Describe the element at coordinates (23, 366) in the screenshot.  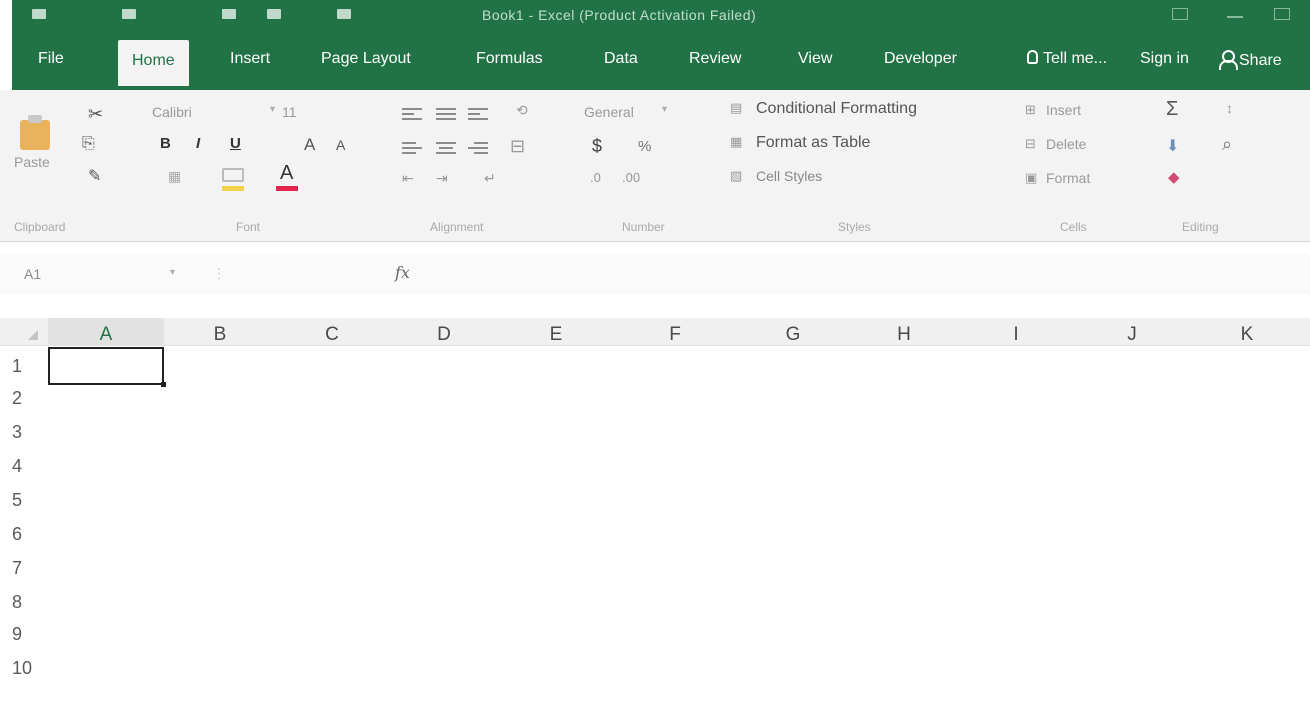
I see `row-header-1: 1` at that location.